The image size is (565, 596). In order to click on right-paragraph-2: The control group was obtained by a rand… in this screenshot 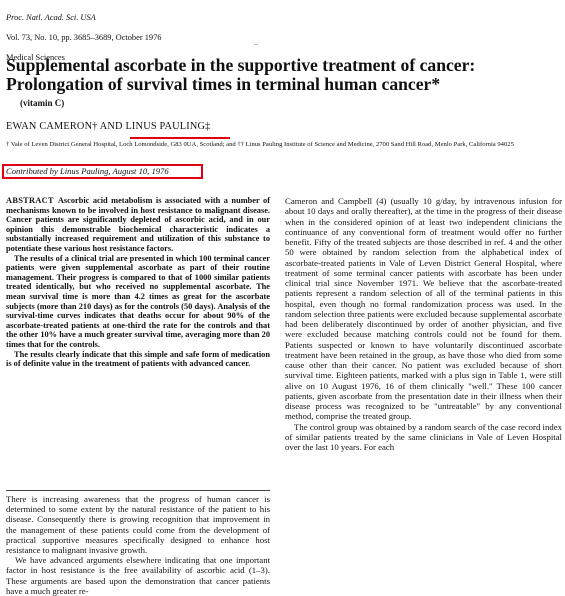, I will do `click(423, 437)`.